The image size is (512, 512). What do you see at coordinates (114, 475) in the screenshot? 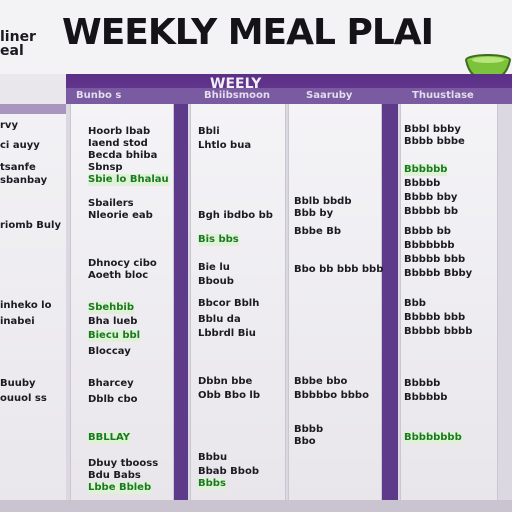
I see `meal-entry: Bdu Babs` at bounding box center [114, 475].